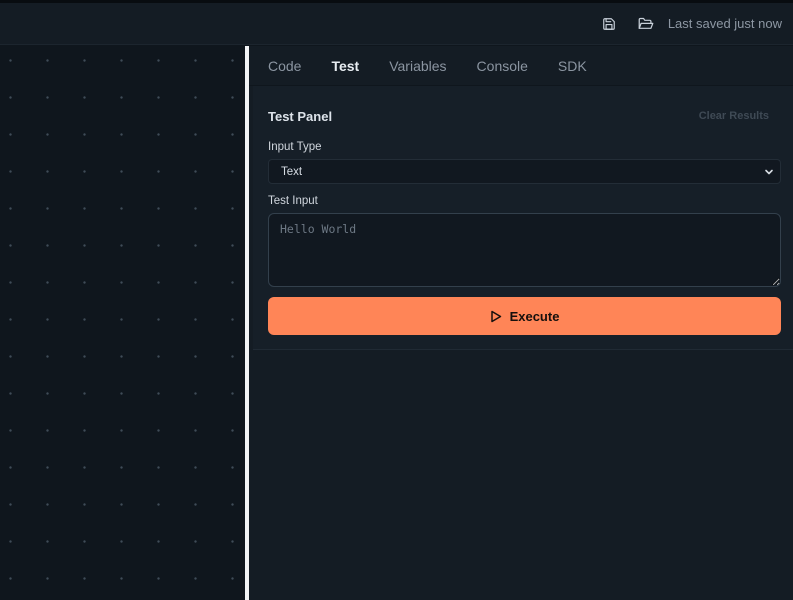 The width and height of the screenshot is (793, 600). What do you see at coordinates (724, 23) in the screenshot?
I see `last-saved-status: Last saved just now` at bounding box center [724, 23].